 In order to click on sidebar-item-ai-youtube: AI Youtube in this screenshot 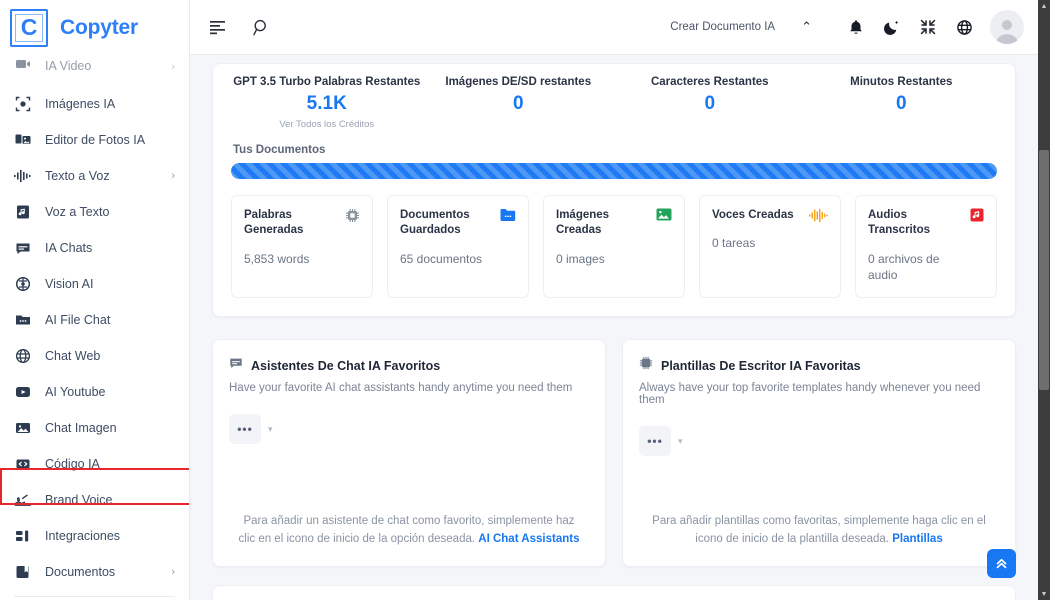, I will do `click(94, 392)`.